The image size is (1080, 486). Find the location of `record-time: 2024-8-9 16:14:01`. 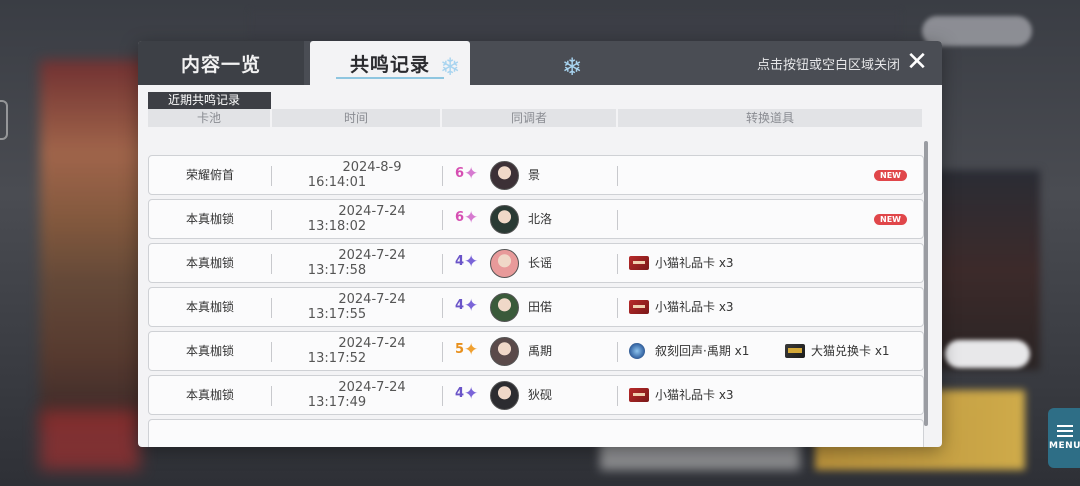

record-time: 2024-8-9 16:14:01 is located at coordinates (357, 175).